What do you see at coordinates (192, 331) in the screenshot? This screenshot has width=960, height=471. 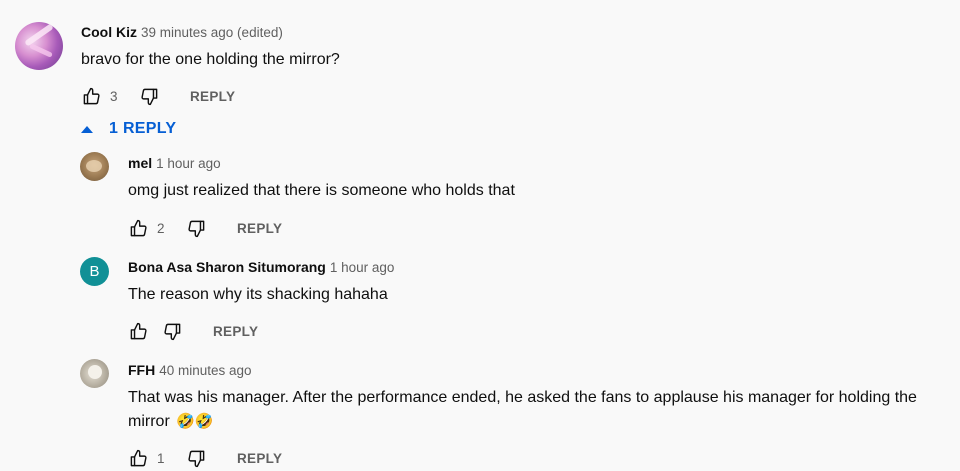 I see `reply-actions: REPLY` at bounding box center [192, 331].